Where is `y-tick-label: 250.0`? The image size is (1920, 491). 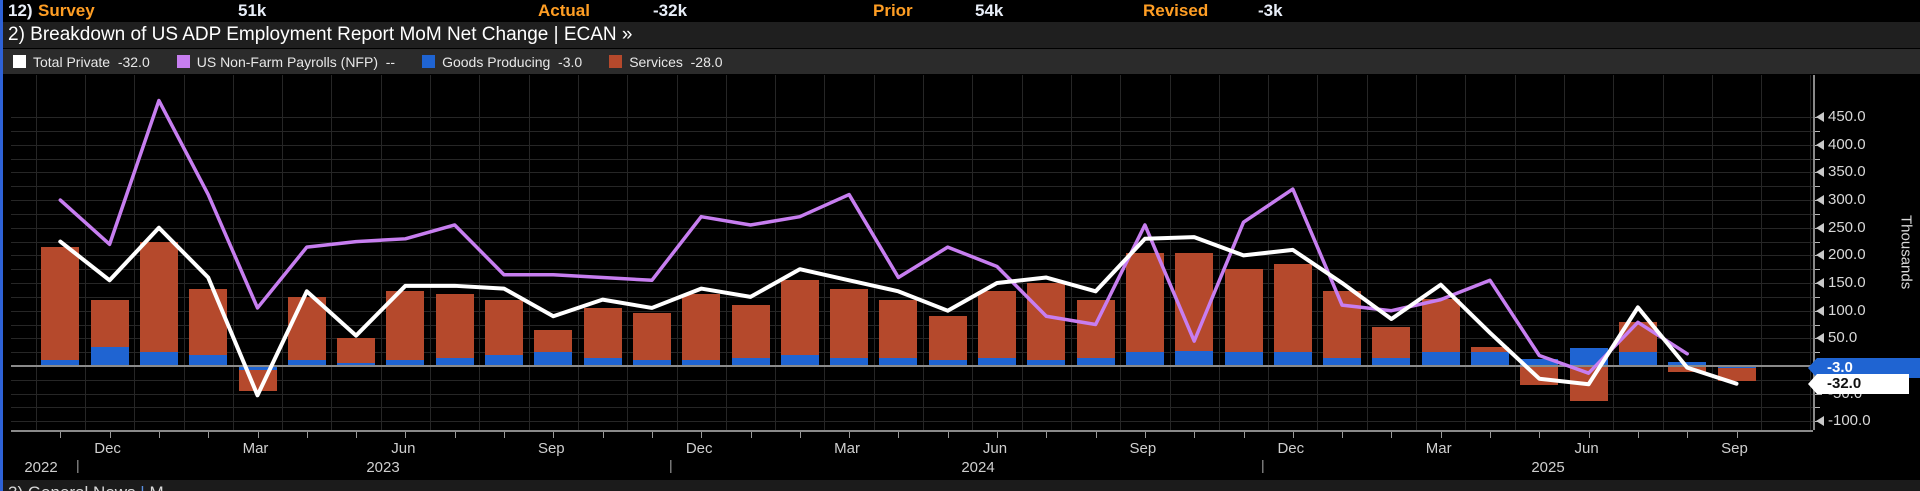 y-tick-label: 250.0 is located at coordinates (1847, 227).